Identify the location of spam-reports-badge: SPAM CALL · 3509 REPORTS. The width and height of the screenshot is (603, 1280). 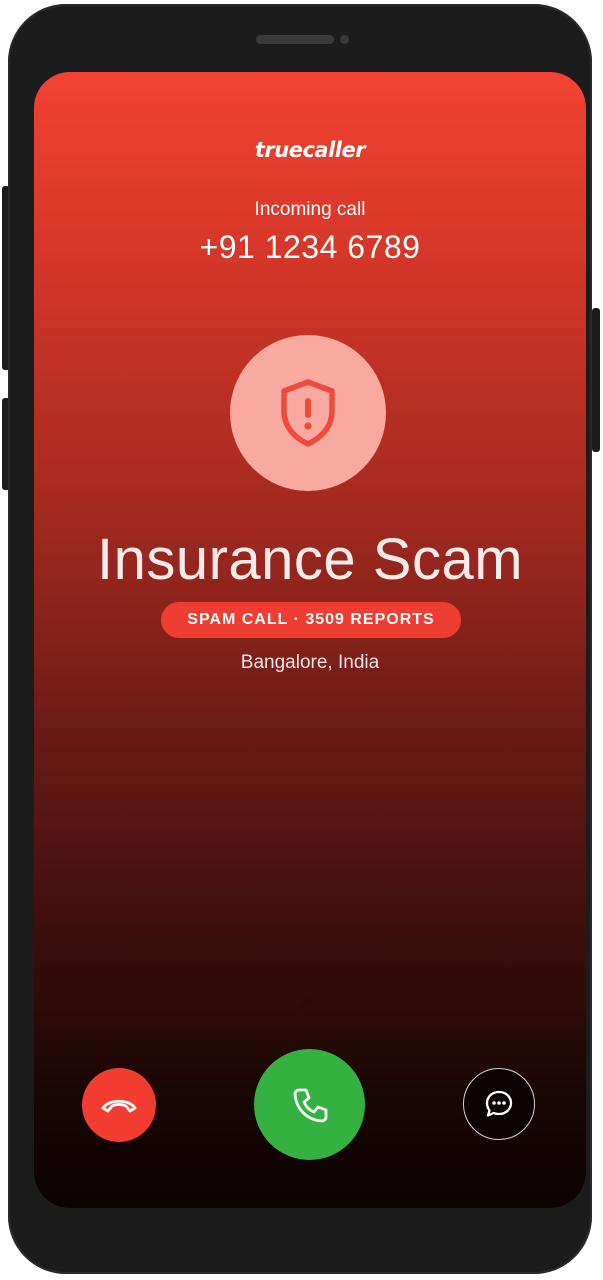
(311, 620).